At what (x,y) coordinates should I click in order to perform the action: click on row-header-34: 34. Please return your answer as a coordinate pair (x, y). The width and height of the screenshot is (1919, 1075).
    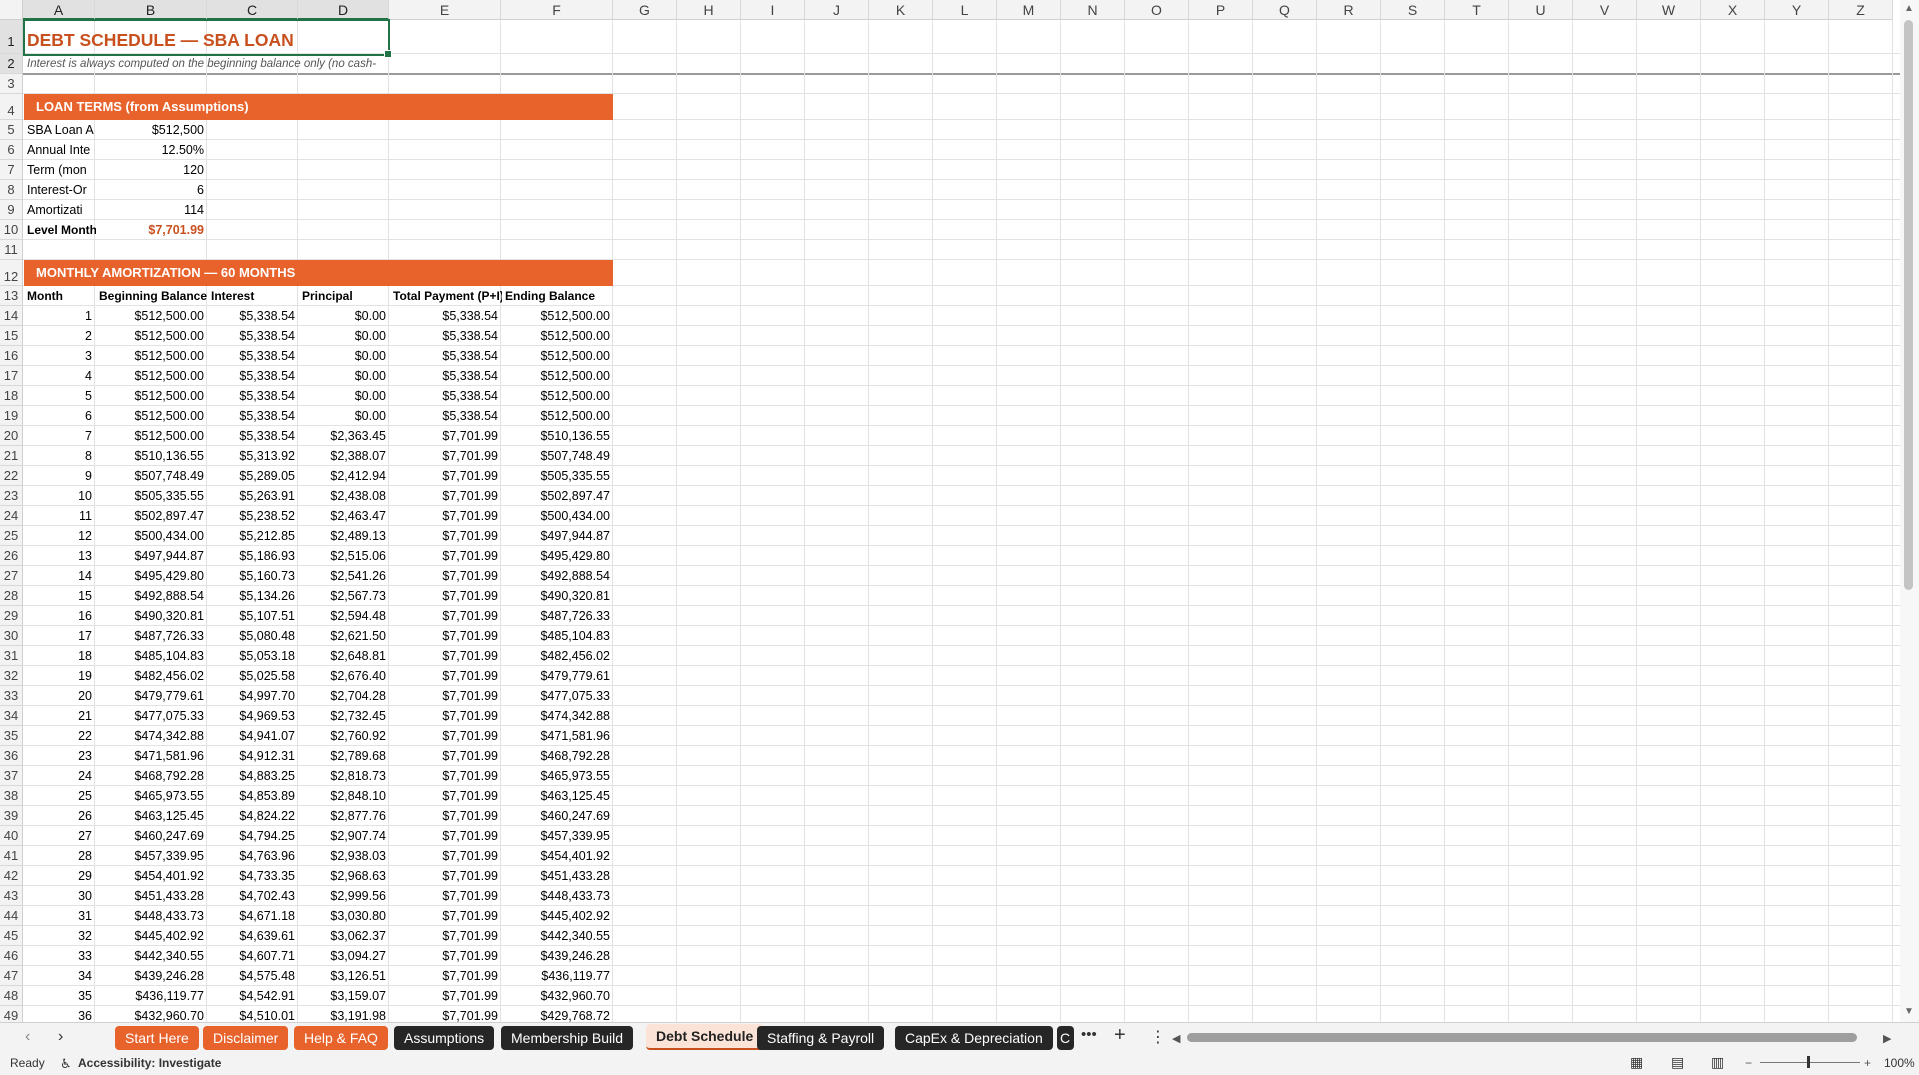
    Looking at the image, I should click on (11, 716).